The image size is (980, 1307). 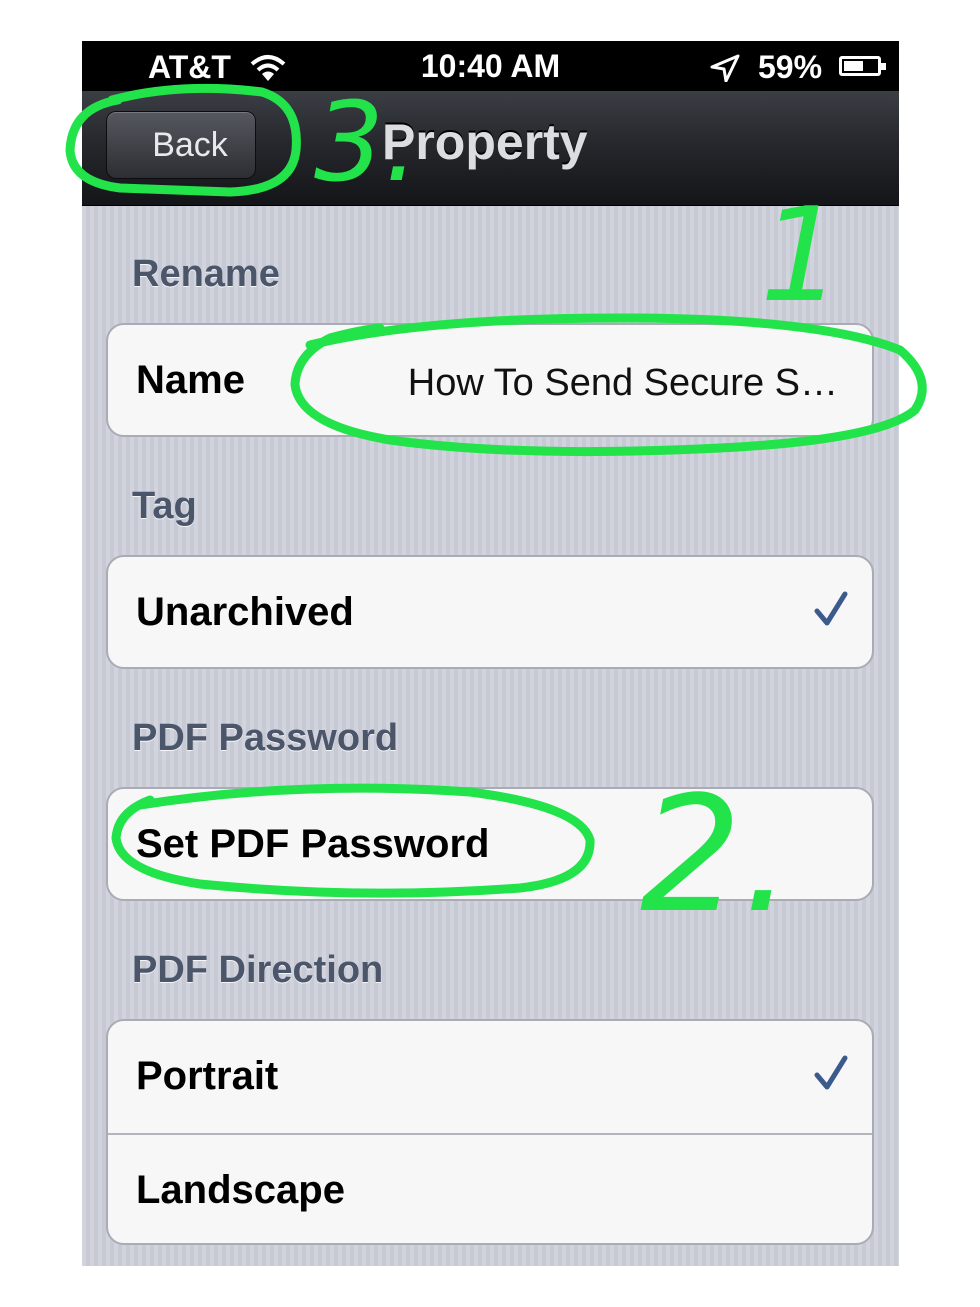 I want to click on page-title: Property, so click(x=485, y=142).